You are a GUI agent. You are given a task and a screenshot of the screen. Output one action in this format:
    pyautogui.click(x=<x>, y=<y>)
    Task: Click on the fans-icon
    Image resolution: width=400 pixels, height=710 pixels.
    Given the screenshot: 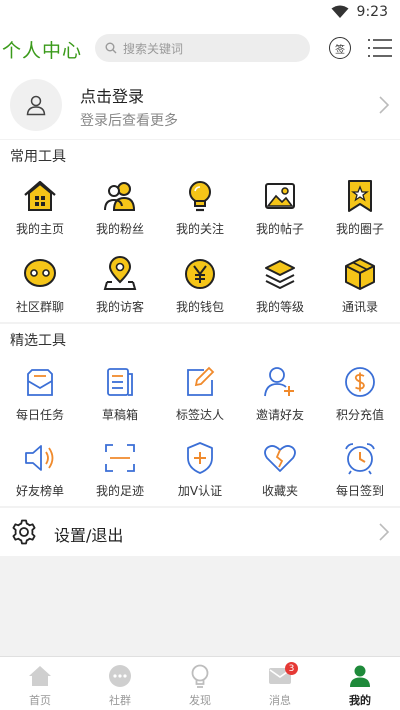 What is the action you would take?
    pyautogui.click(x=120, y=196)
    